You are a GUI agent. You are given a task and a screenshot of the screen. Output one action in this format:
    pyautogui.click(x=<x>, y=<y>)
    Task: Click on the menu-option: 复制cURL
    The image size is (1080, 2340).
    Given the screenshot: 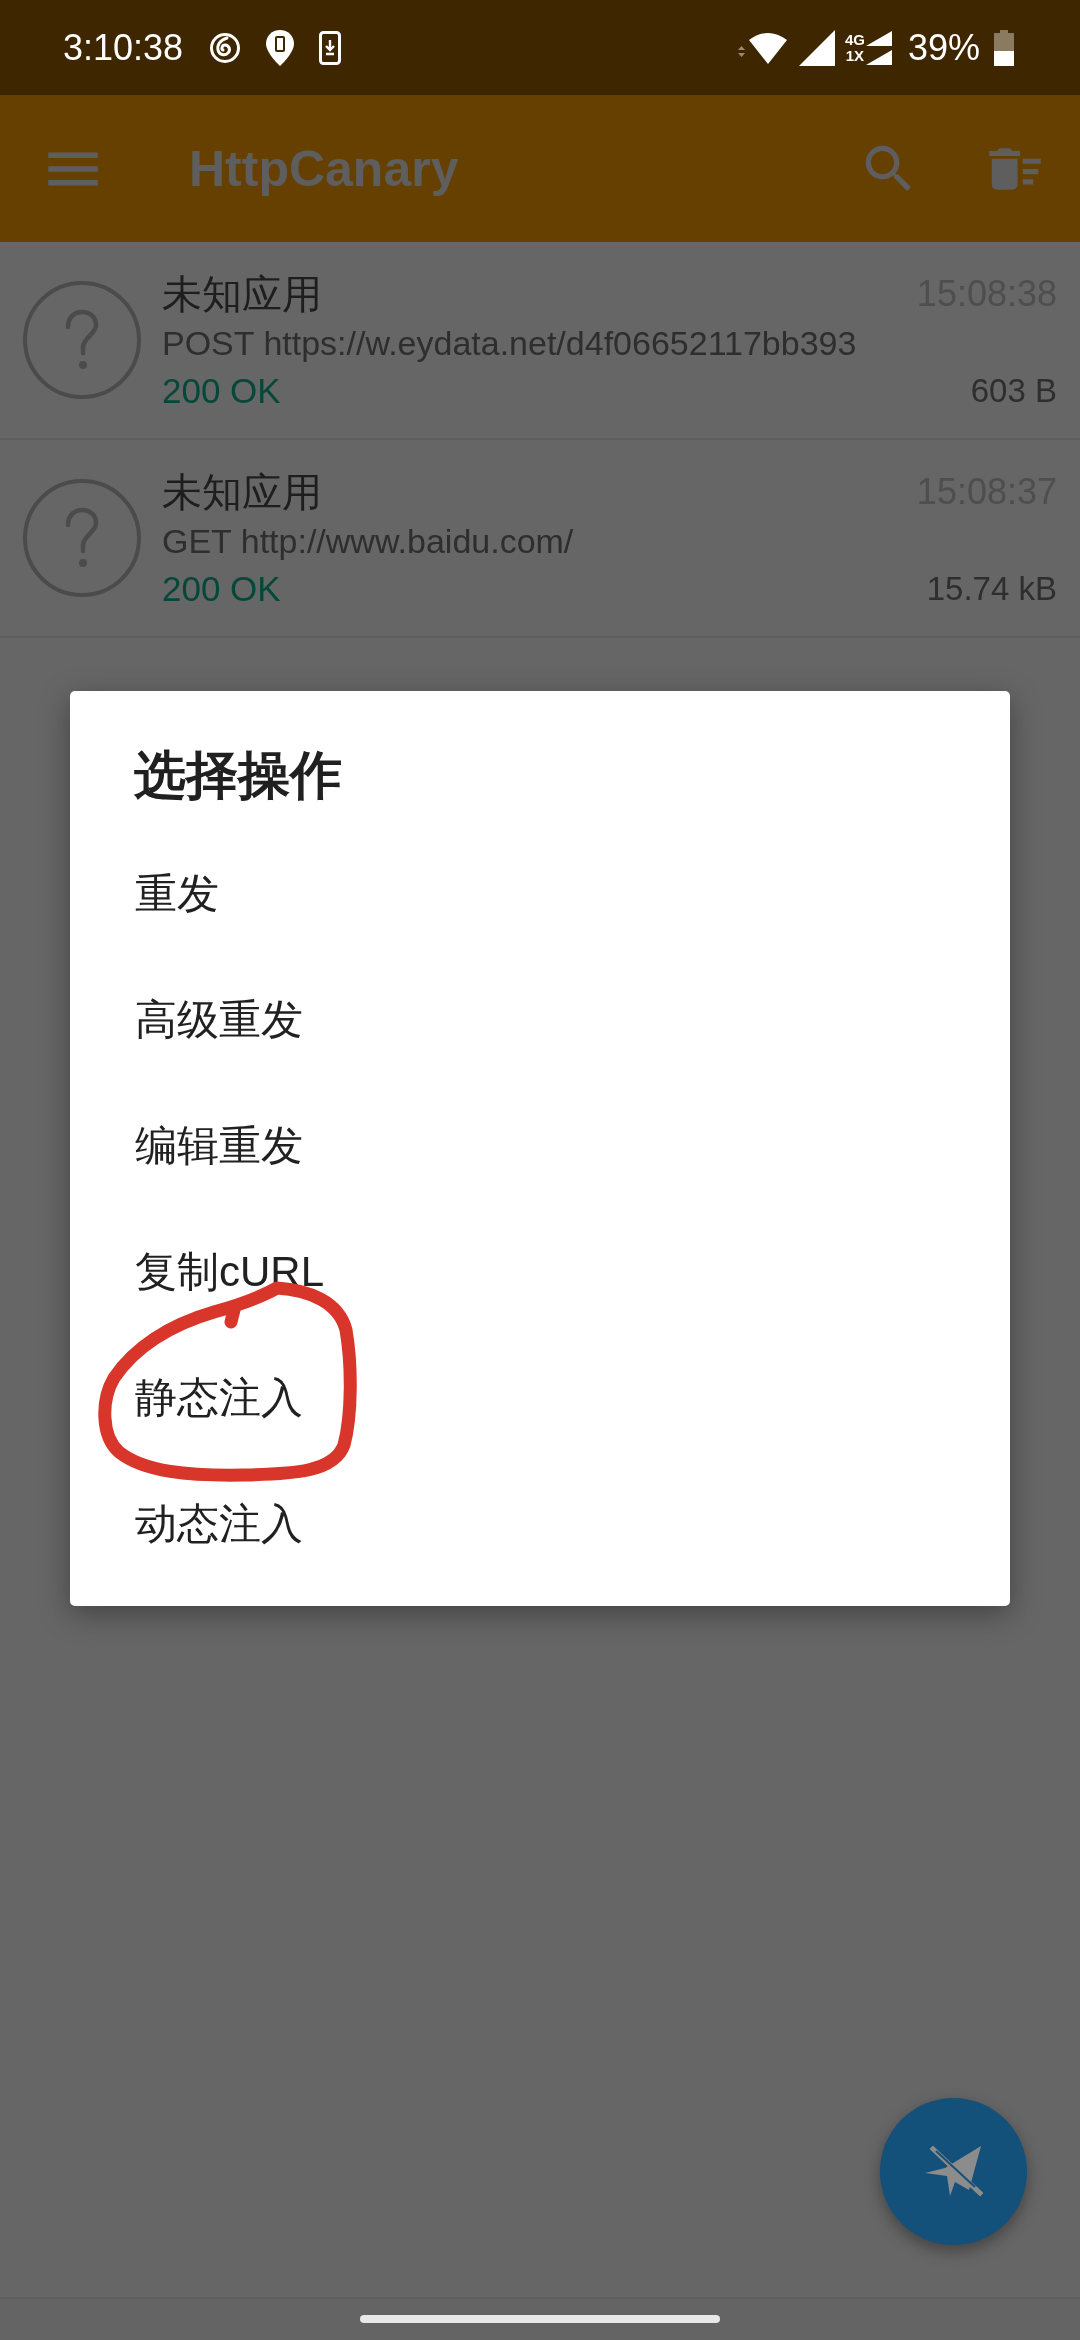 What is the action you would take?
    pyautogui.click(x=540, y=1272)
    